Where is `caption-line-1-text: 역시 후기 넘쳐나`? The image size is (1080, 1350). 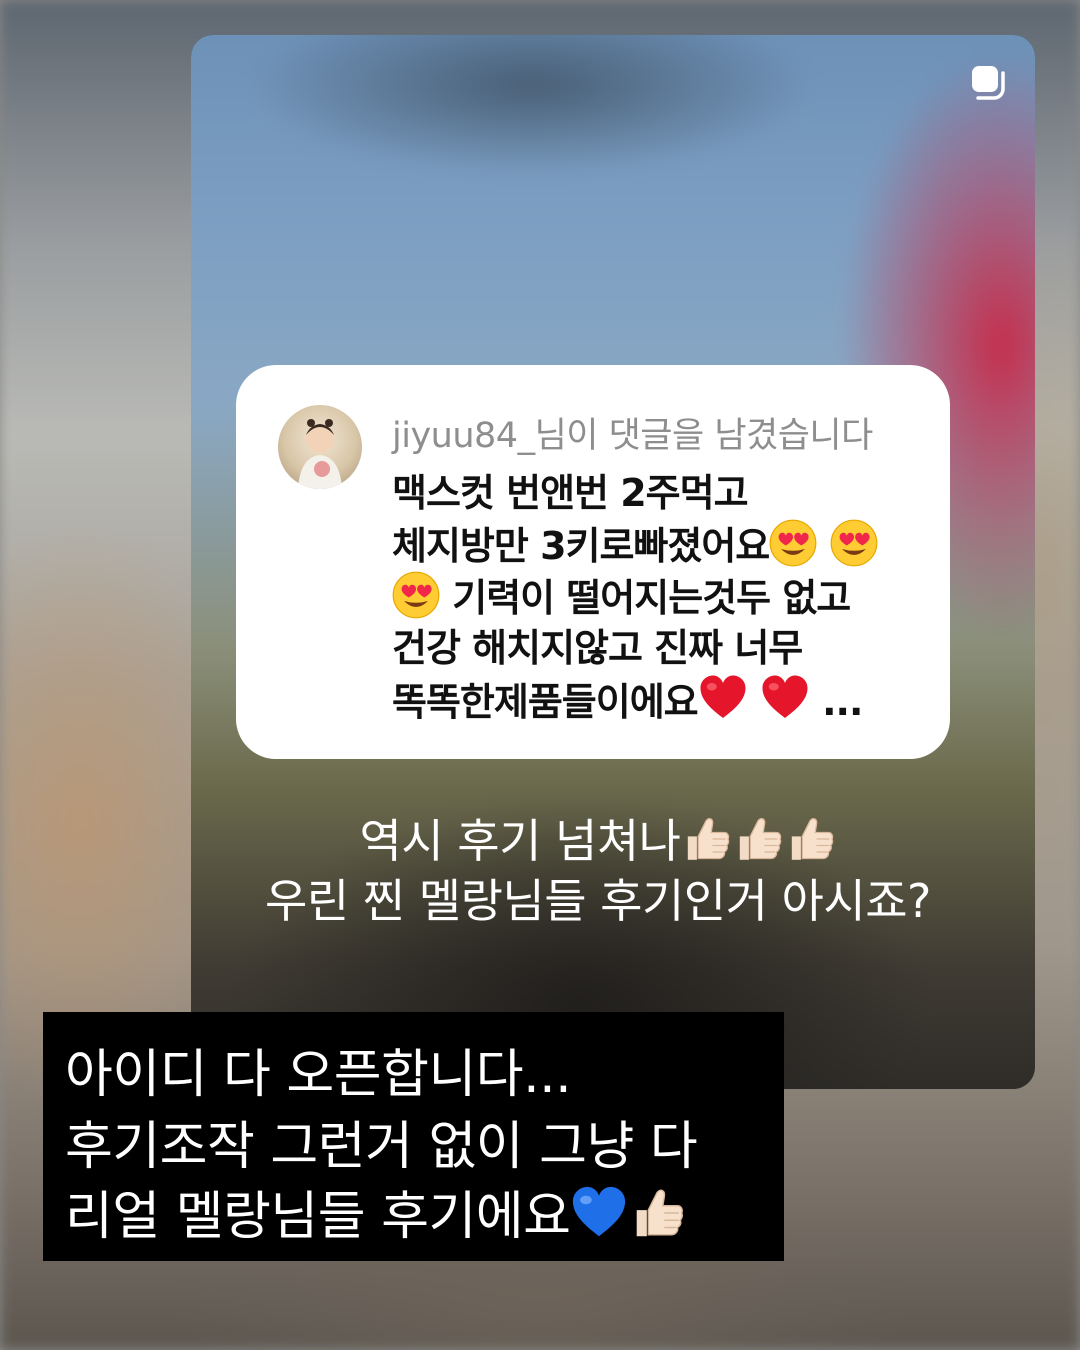
caption-line-1-text: 역시 후기 넘쳐나 is located at coordinates (520, 841).